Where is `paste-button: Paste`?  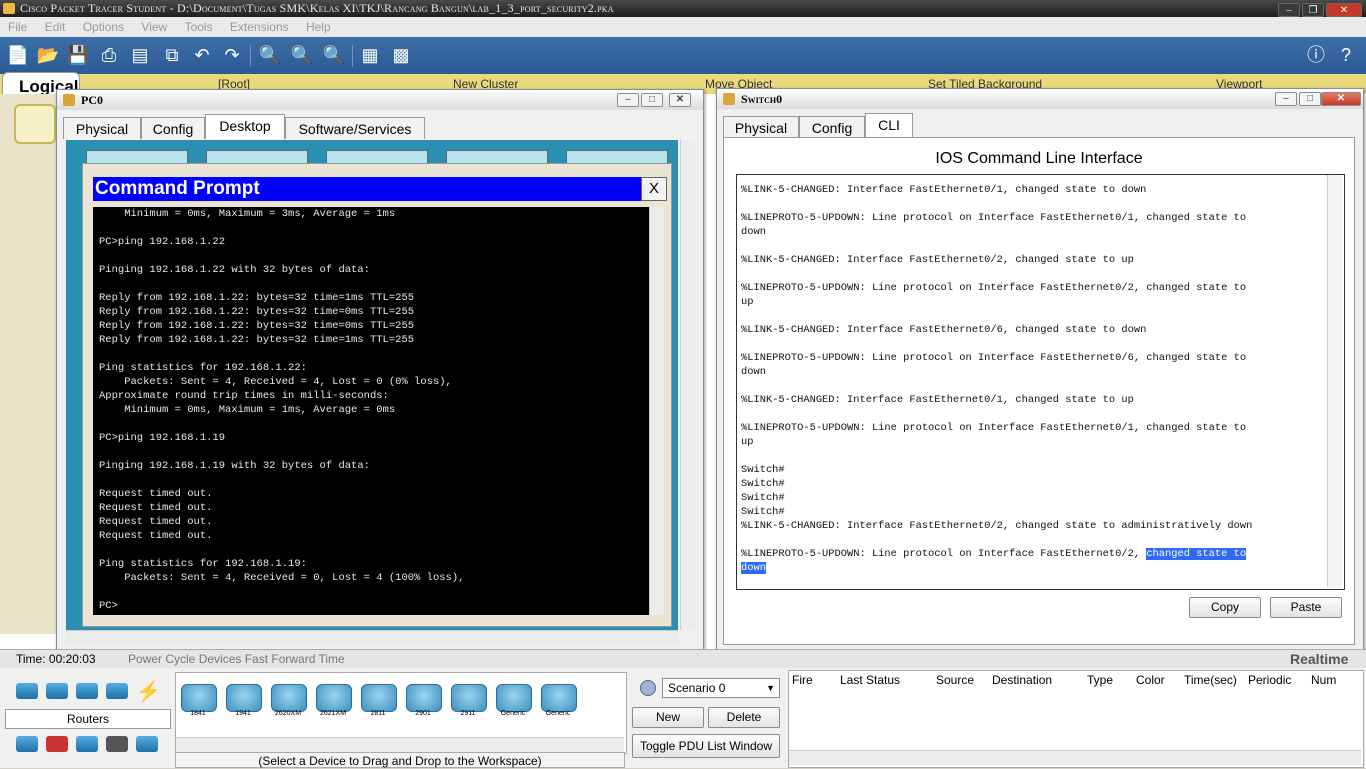
paste-button: Paste is located at coordinates (1306, 607).